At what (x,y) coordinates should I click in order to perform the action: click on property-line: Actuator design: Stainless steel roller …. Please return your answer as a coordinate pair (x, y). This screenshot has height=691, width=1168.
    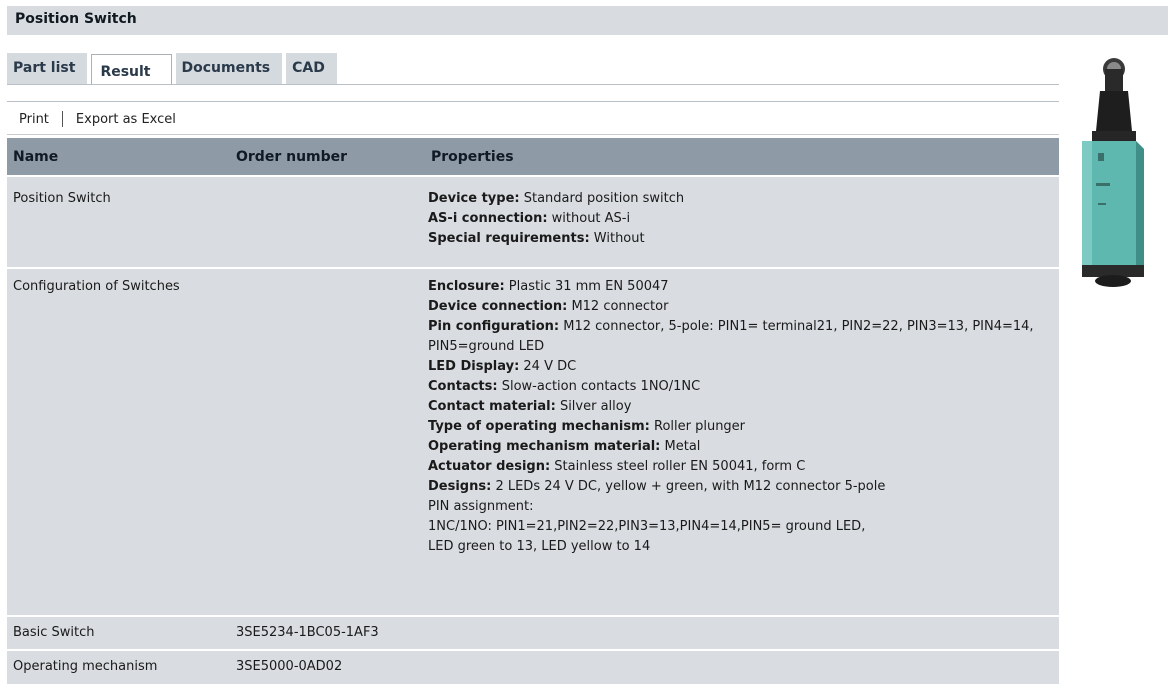
    Looking at the image, I should click on (741, 467).